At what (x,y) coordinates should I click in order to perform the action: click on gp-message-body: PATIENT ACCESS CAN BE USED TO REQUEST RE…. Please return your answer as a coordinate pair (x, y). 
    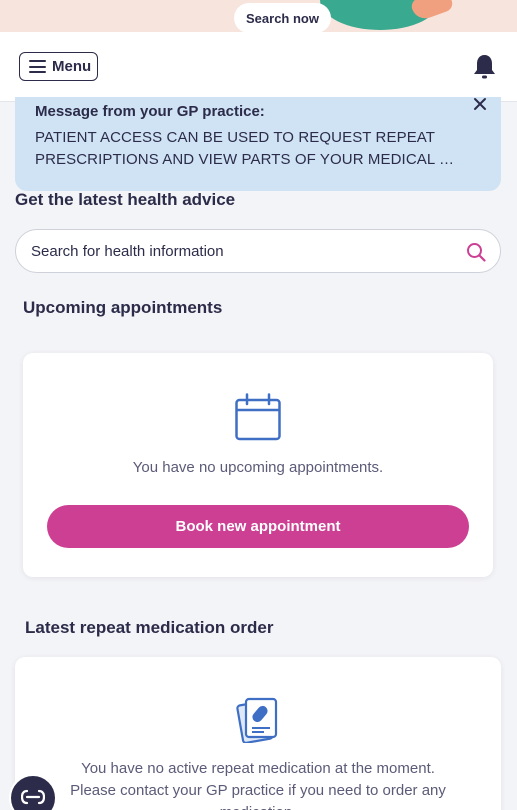
    Looking at the image, I should click on (258, 149).